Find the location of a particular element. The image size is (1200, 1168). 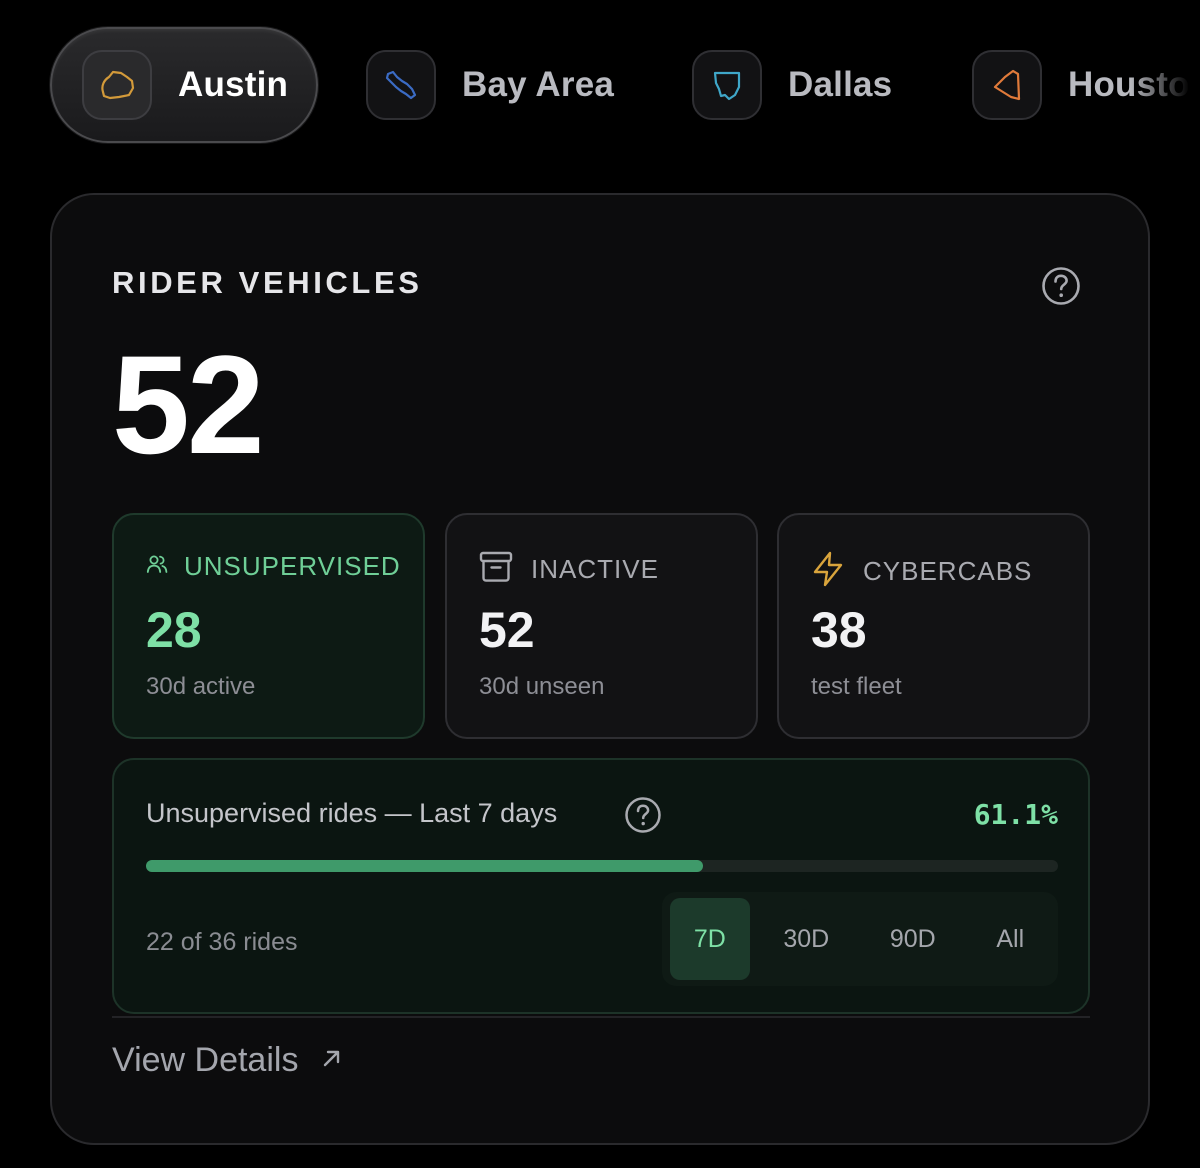

card-title: RIDER VEHICLES is located at coordinates (267, 282).